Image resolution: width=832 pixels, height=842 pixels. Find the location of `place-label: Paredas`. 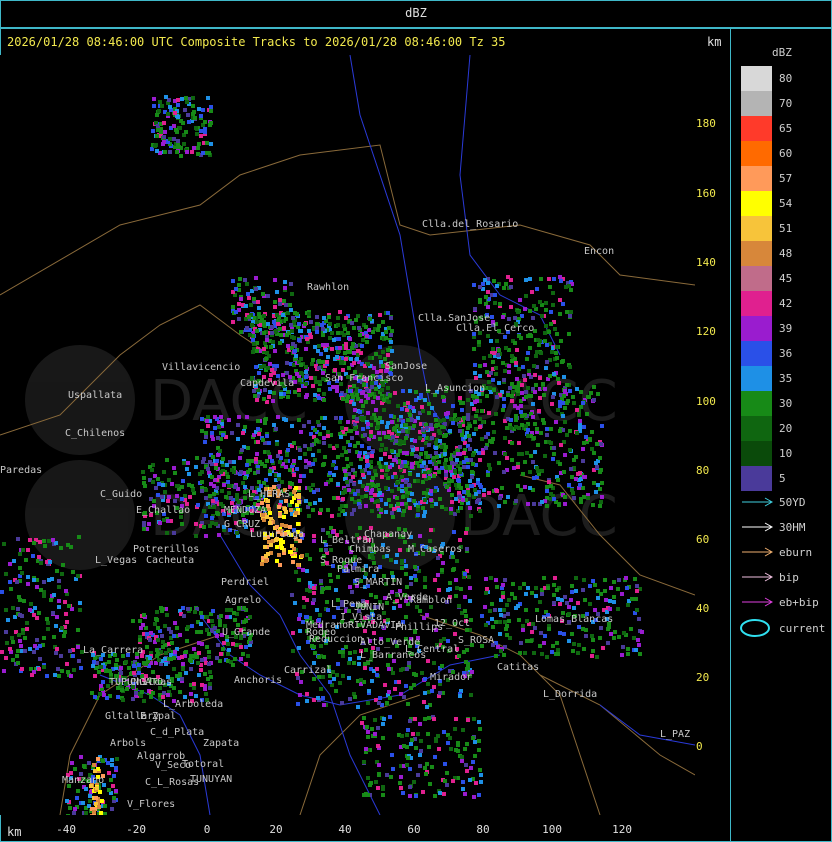

place-label: Paredas is located at coordinates (21, 470).